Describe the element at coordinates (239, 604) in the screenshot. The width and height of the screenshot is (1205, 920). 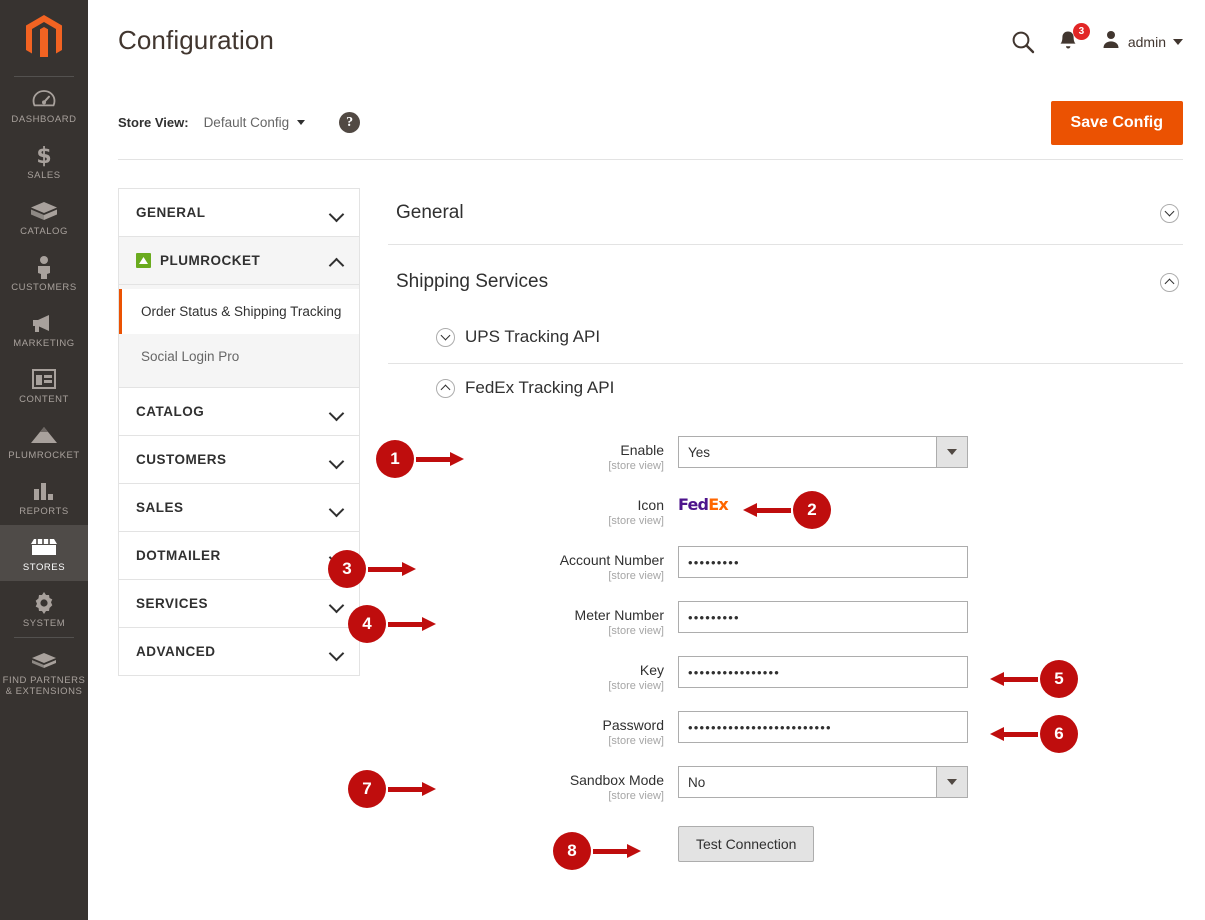
I see `config-nav-section-services: SERVICES` at that location.